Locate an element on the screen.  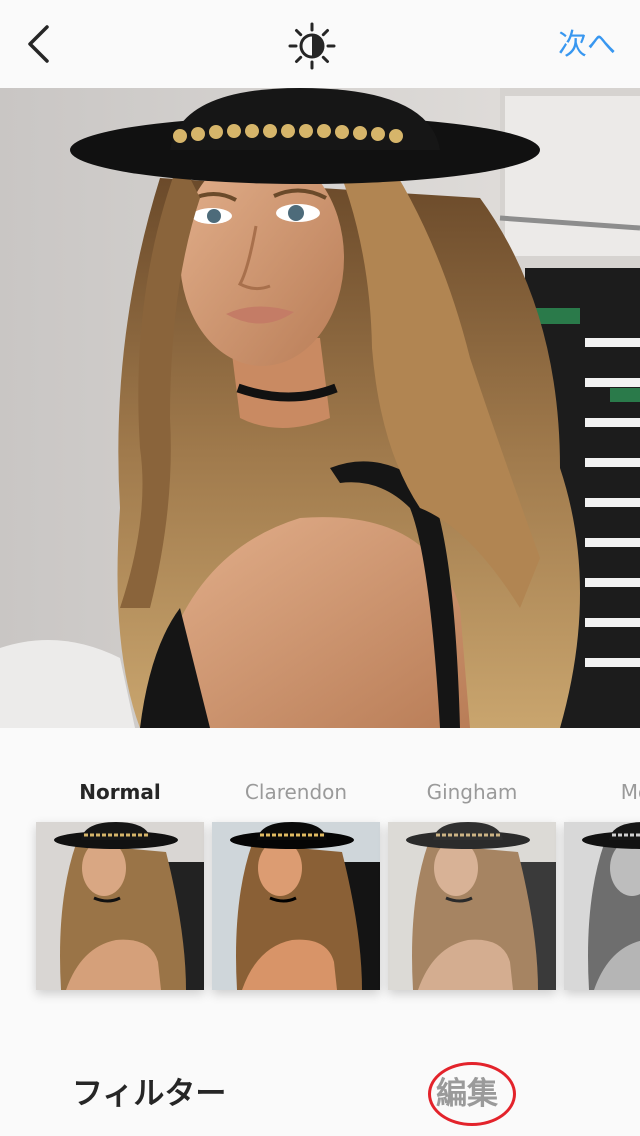
filter-name-normal: Normal is located at coordinates (120, 792).